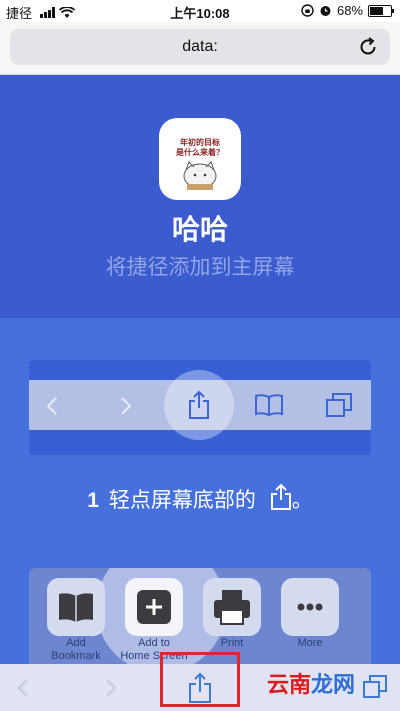 The height and width of the screenshot is (711, 400). What do you see at coordinates (232, 643) in the screenshot?
I see `print-label: Print` at bounding box center [232, 643].